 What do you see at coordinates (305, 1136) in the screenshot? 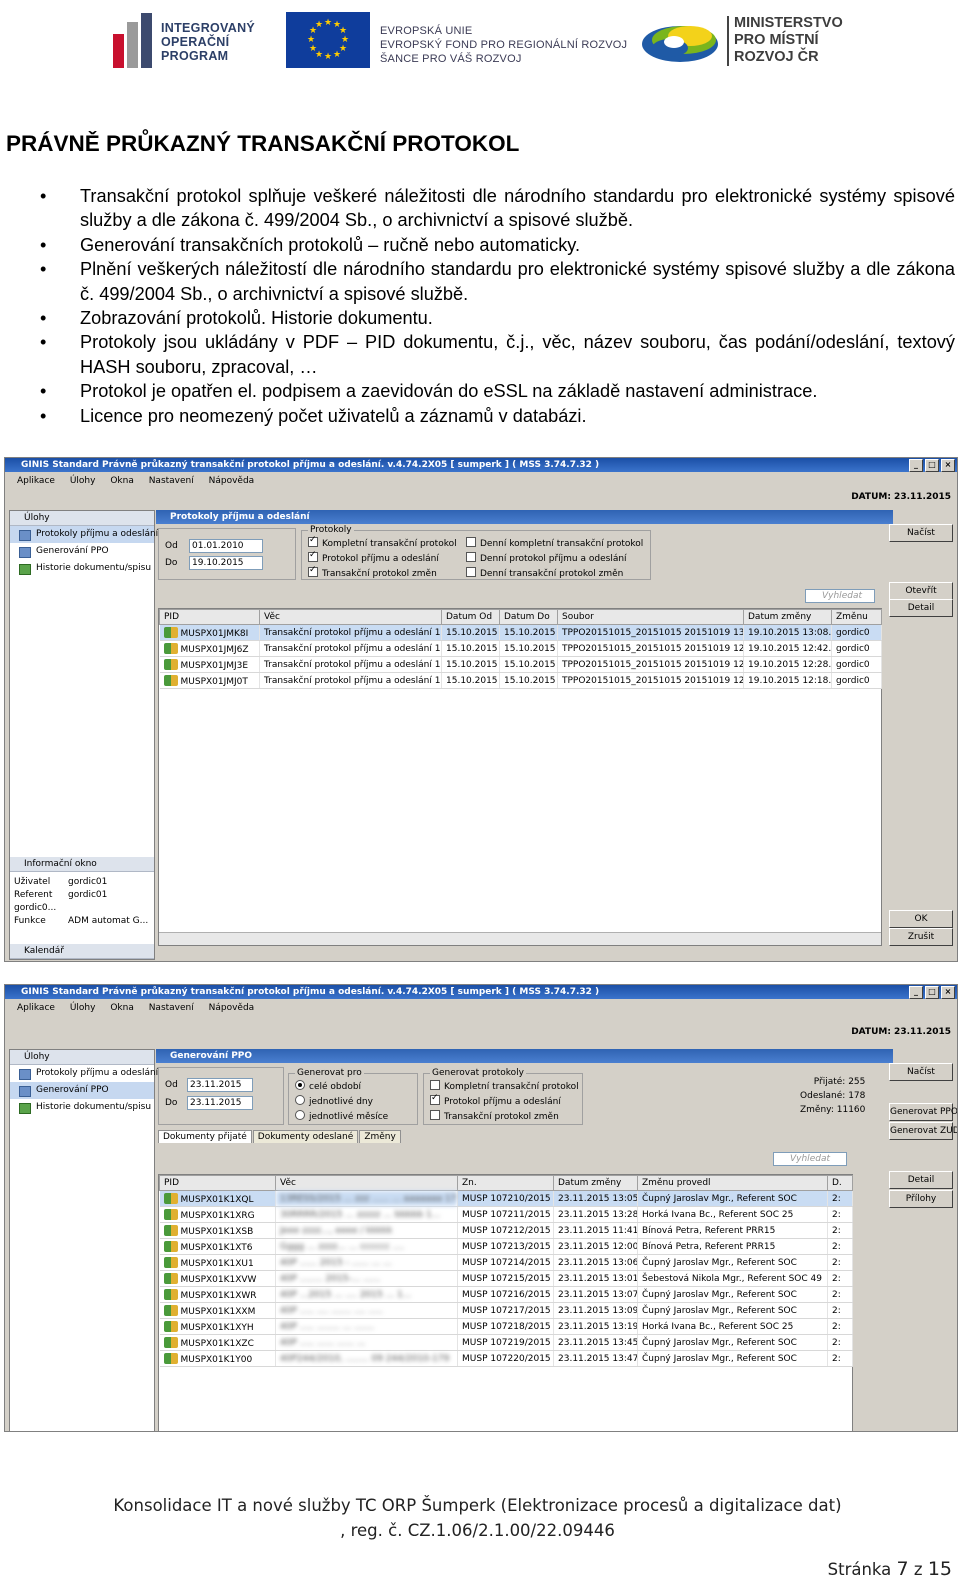
I see `tab-sent: Dokumenty odeslané` at bounding box center [305, 1136].